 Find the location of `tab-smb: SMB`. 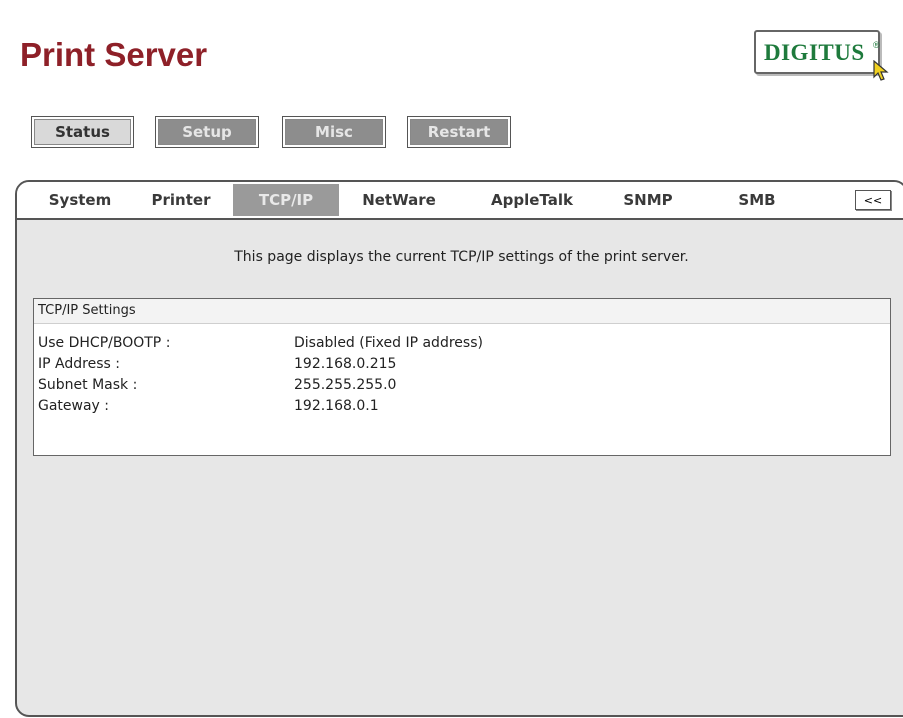

tab-smb: SMB is located at coordinates (757, 200).